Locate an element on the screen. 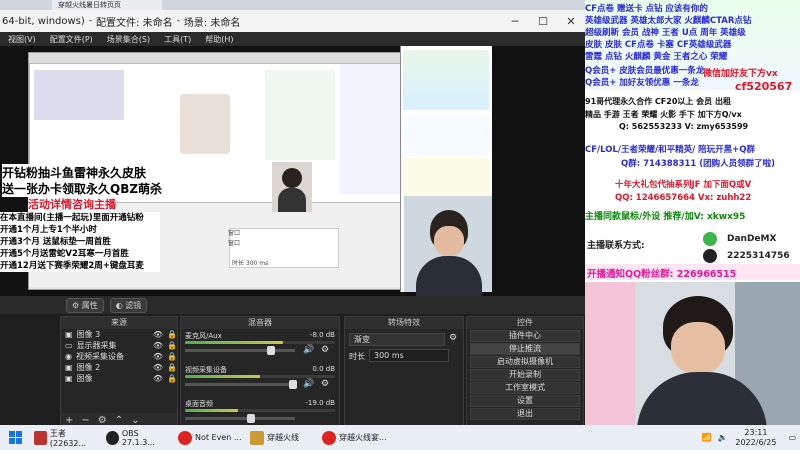  menu-tools: 工具(T) is located at coordinates (177, 39).